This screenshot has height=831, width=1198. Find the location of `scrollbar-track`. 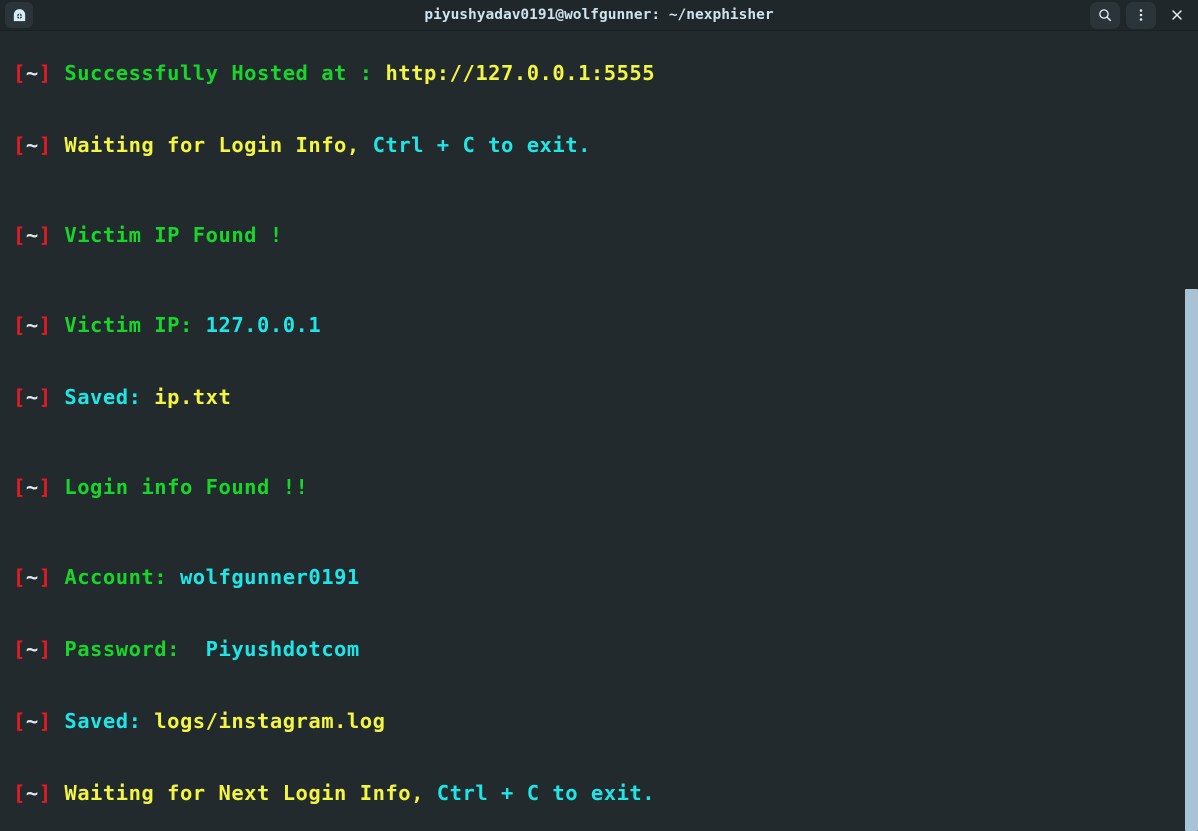

scrollbar-track is located at coordinates (1191, 431).